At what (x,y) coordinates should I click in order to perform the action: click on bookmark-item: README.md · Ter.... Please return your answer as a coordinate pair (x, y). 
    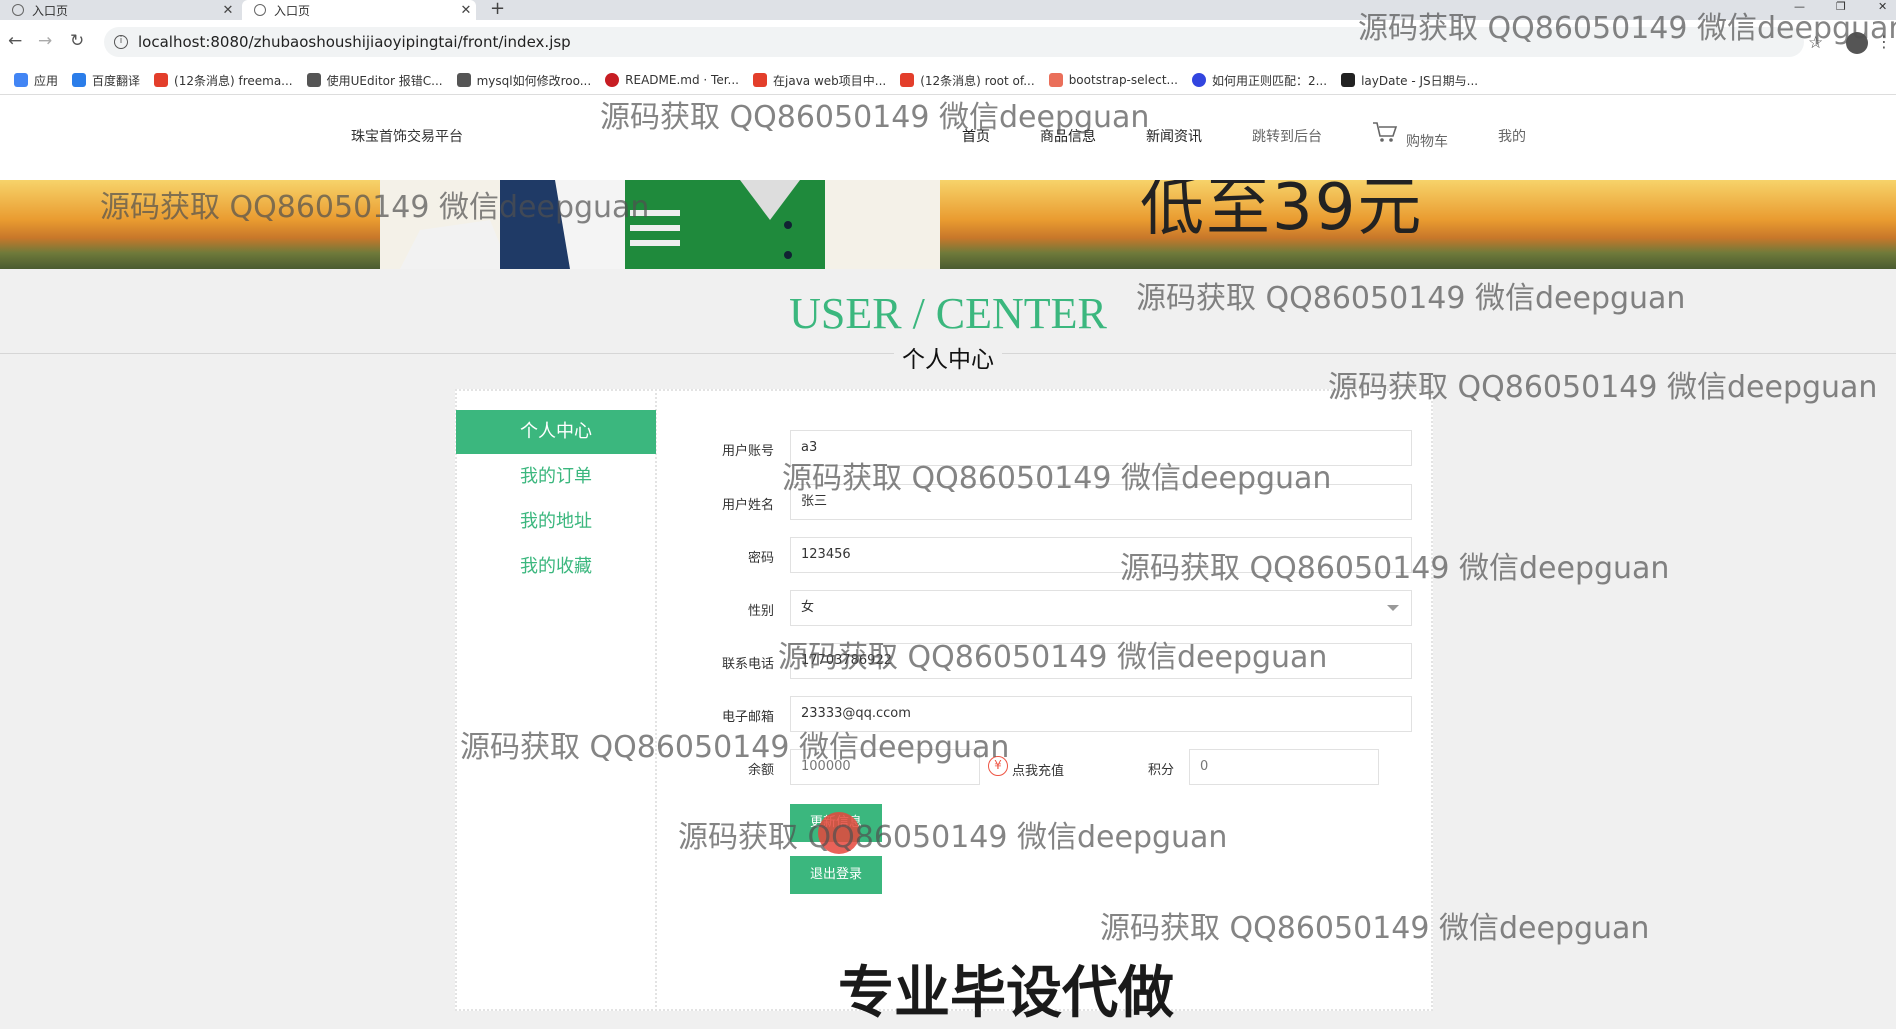
    Looking at the image, I should click on (672, 80).